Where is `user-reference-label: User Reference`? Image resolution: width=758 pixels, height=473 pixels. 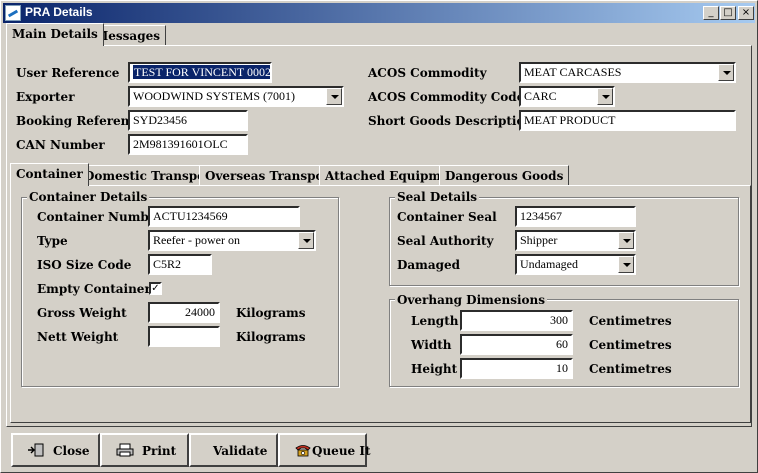 user-reference-label: User Reference is located at coordinates (68, 73).